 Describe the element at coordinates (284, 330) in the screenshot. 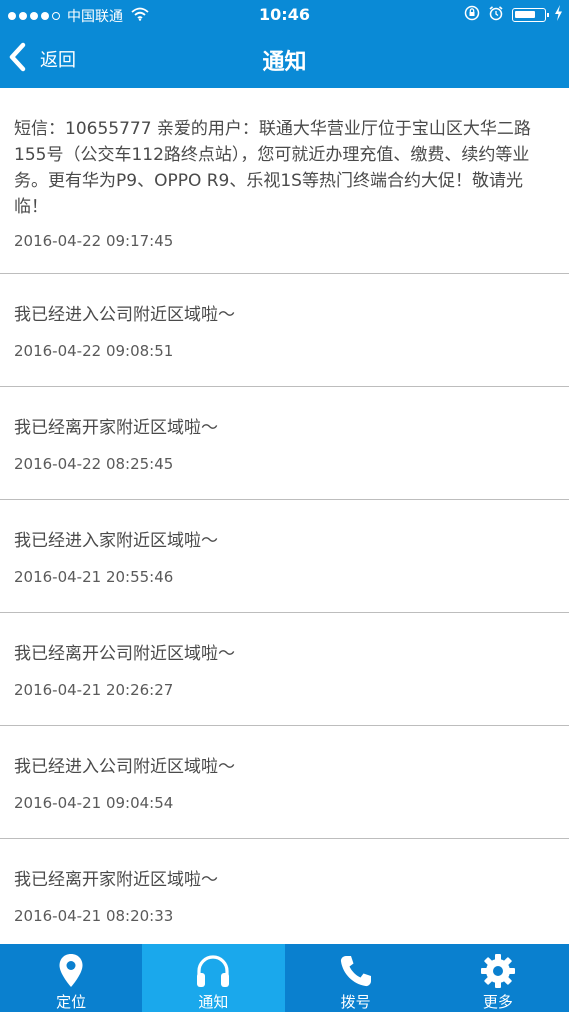

I see `notification-item: 我已经进入公司附近区域啦～ 2016-04-22 09:08:51` at that location.